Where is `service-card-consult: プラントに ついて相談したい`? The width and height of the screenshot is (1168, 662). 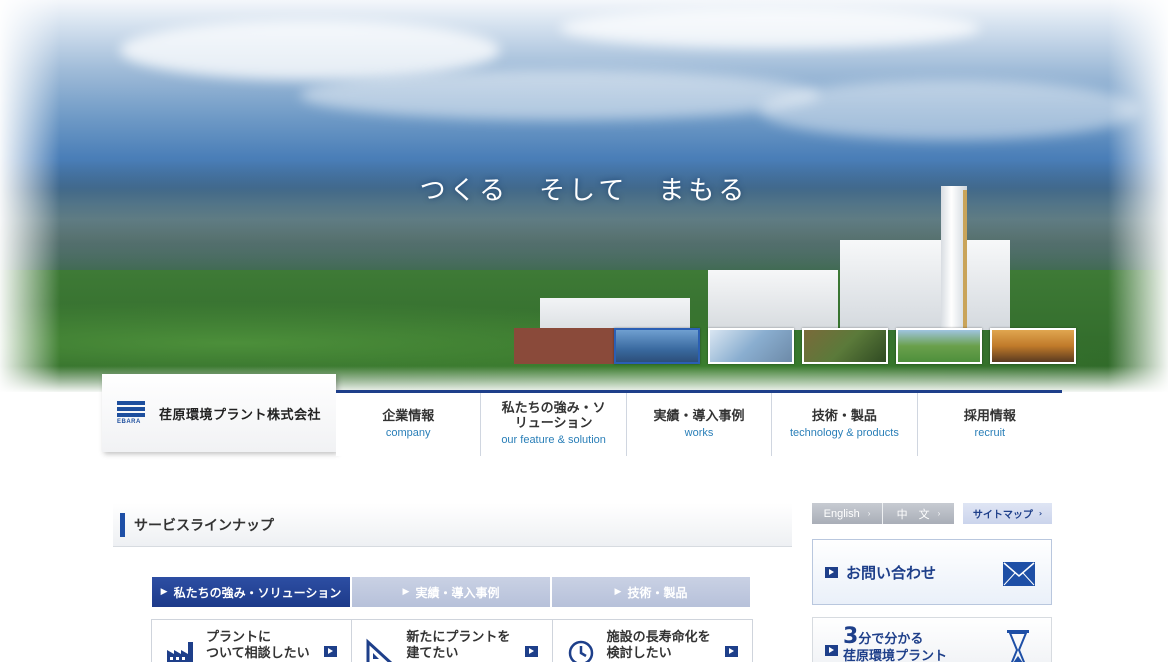
service-card-consult: プラントに ついて相談したい is located at coordinates (252, 641).